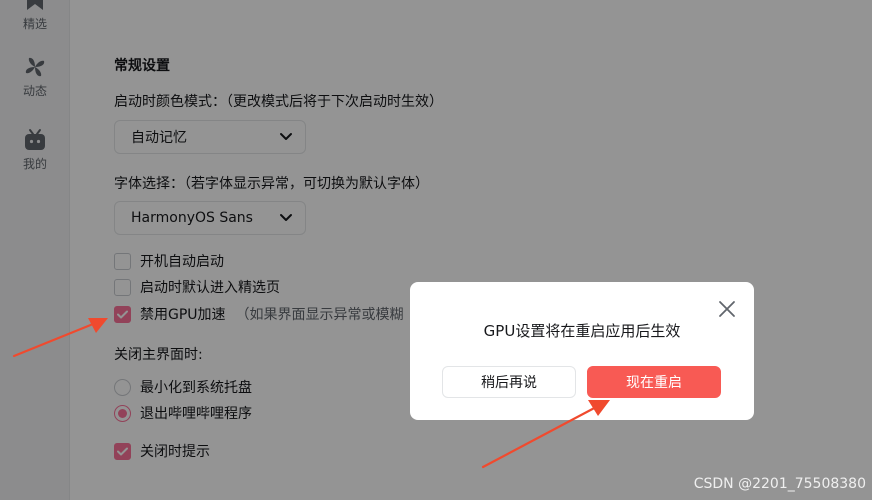 This screenshot has width=872, height=500. What do you see at coordinates (582, 351) in the screenshot?
I see `restart-dialog: GPU设置将在重启应用后生效 稍后再说 现在重启` at bounding box center [582, 351].